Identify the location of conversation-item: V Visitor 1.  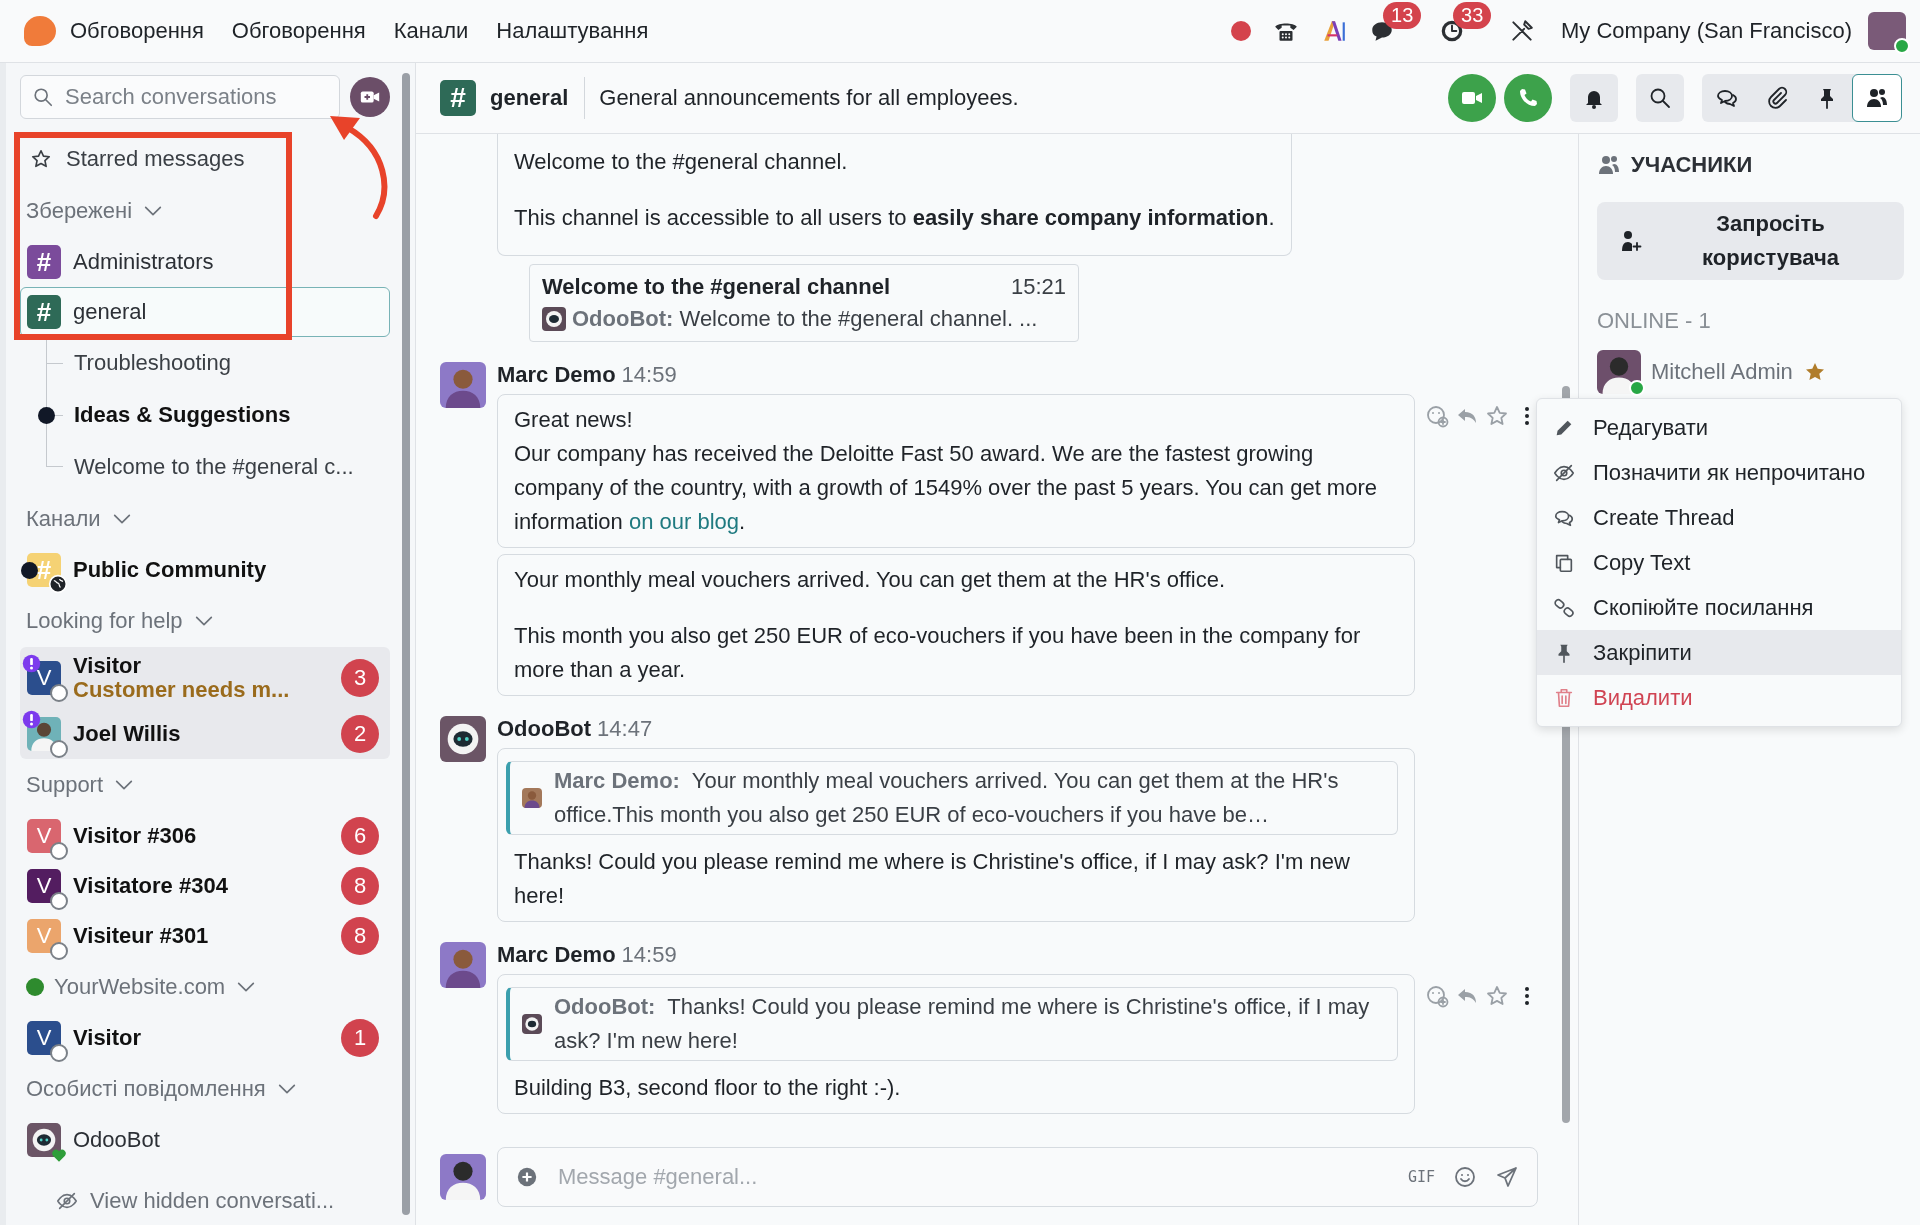
(205, 1038).